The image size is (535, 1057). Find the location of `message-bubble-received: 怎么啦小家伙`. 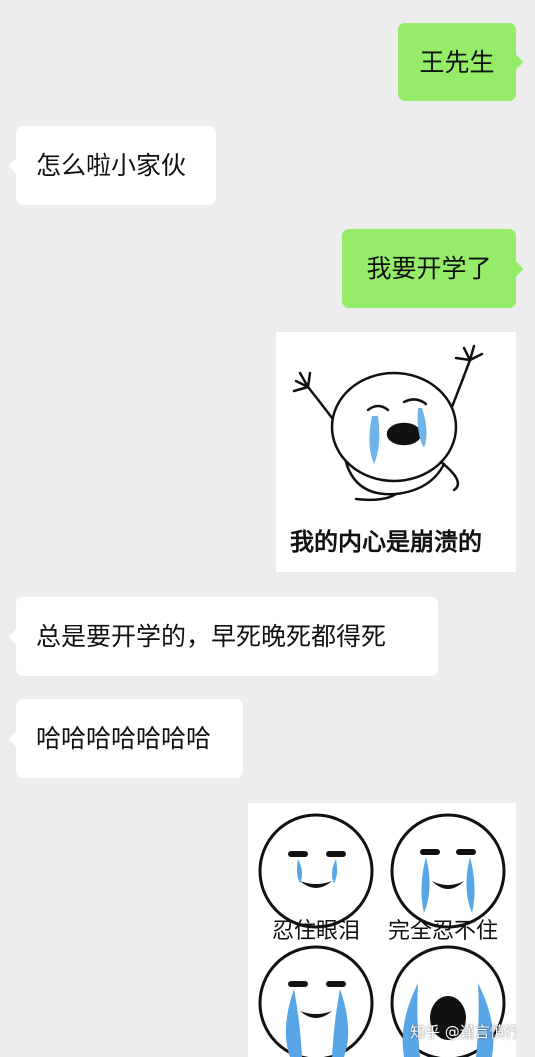

message-bubble-received: 怎么啦小家伙 is located at coordinates (112, 165).